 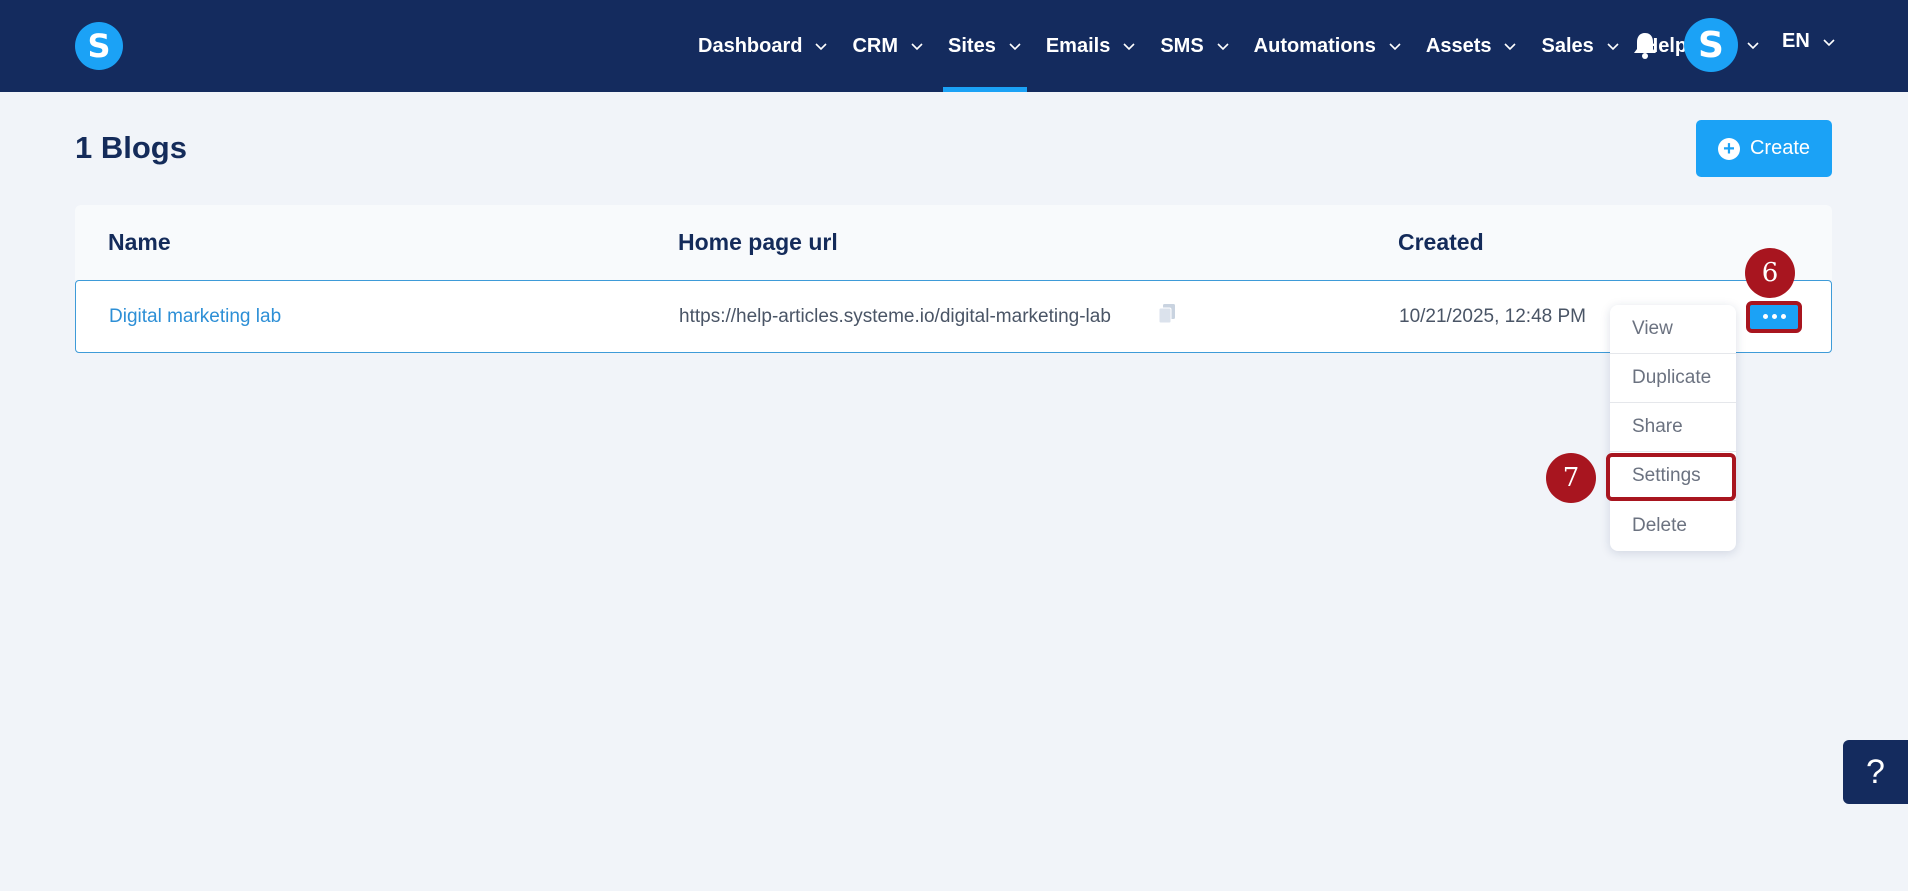 What do you see at coordinates (1645, 45) in the screenshot?
I see `bell-icon` at bounding box center [1645, 45].